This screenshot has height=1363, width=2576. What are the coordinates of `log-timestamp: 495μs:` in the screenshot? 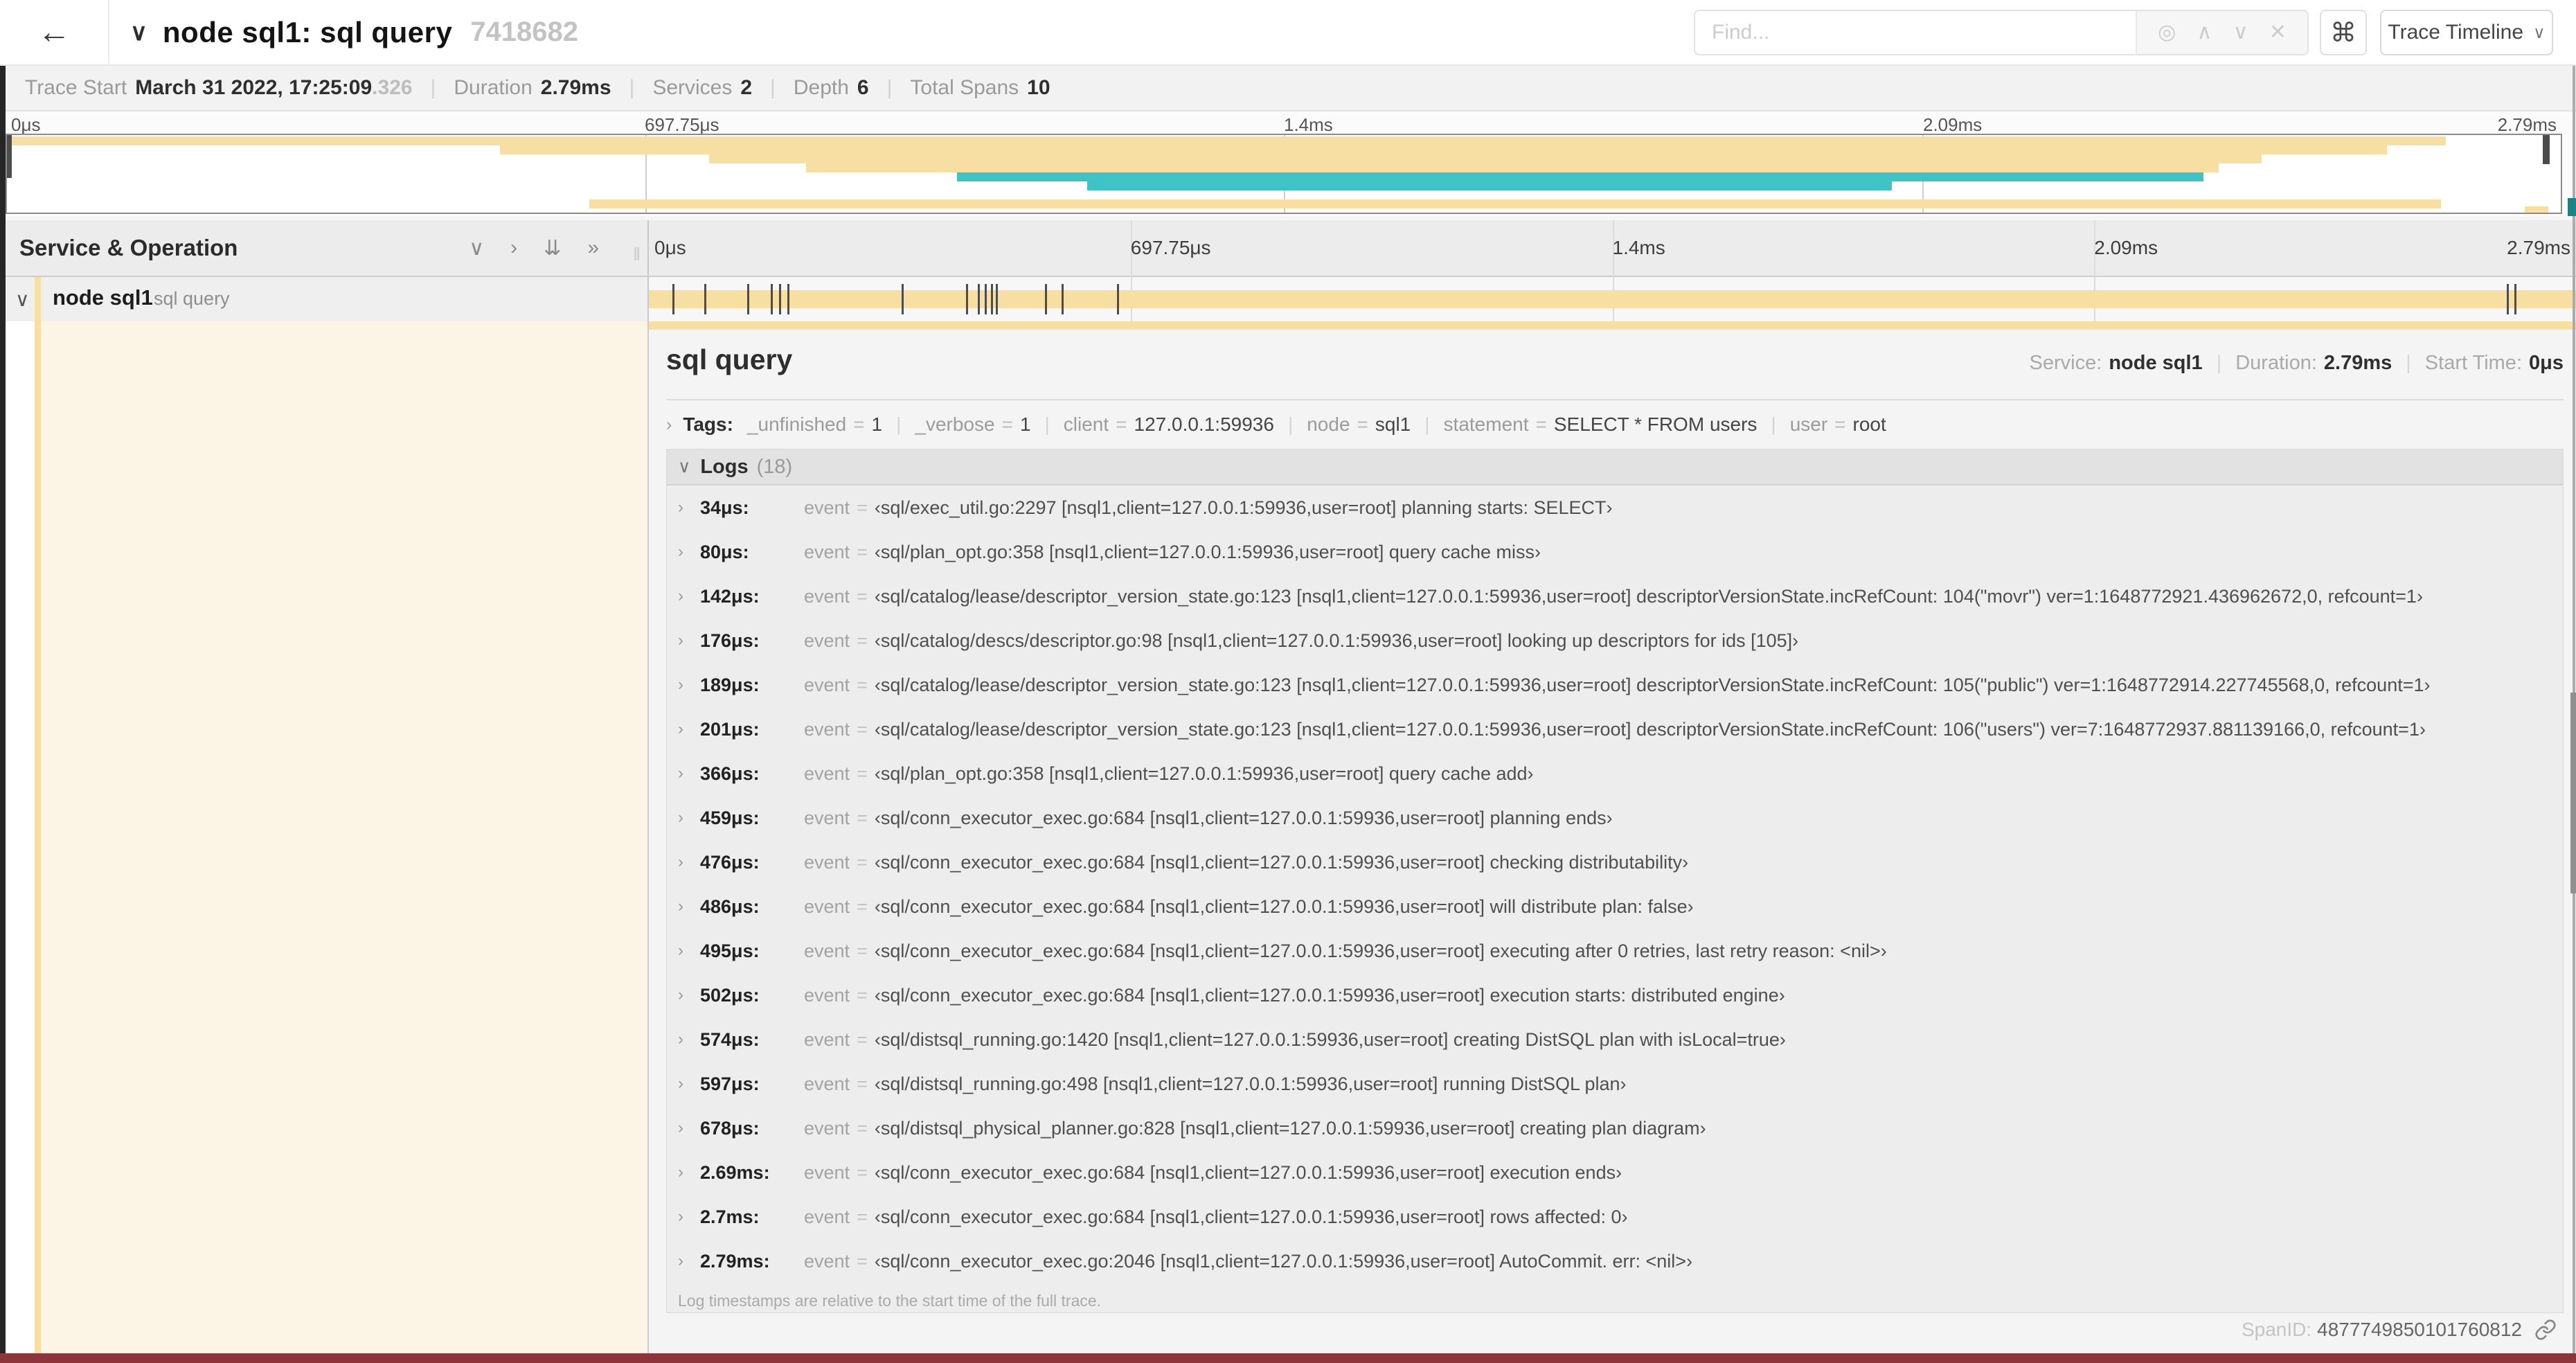 It's located at (730, 951).